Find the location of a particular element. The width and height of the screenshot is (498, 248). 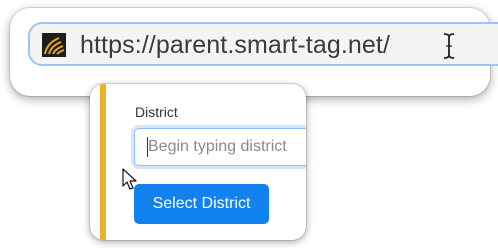

wifi-arcs-icon is located at coordinates (54, 45).